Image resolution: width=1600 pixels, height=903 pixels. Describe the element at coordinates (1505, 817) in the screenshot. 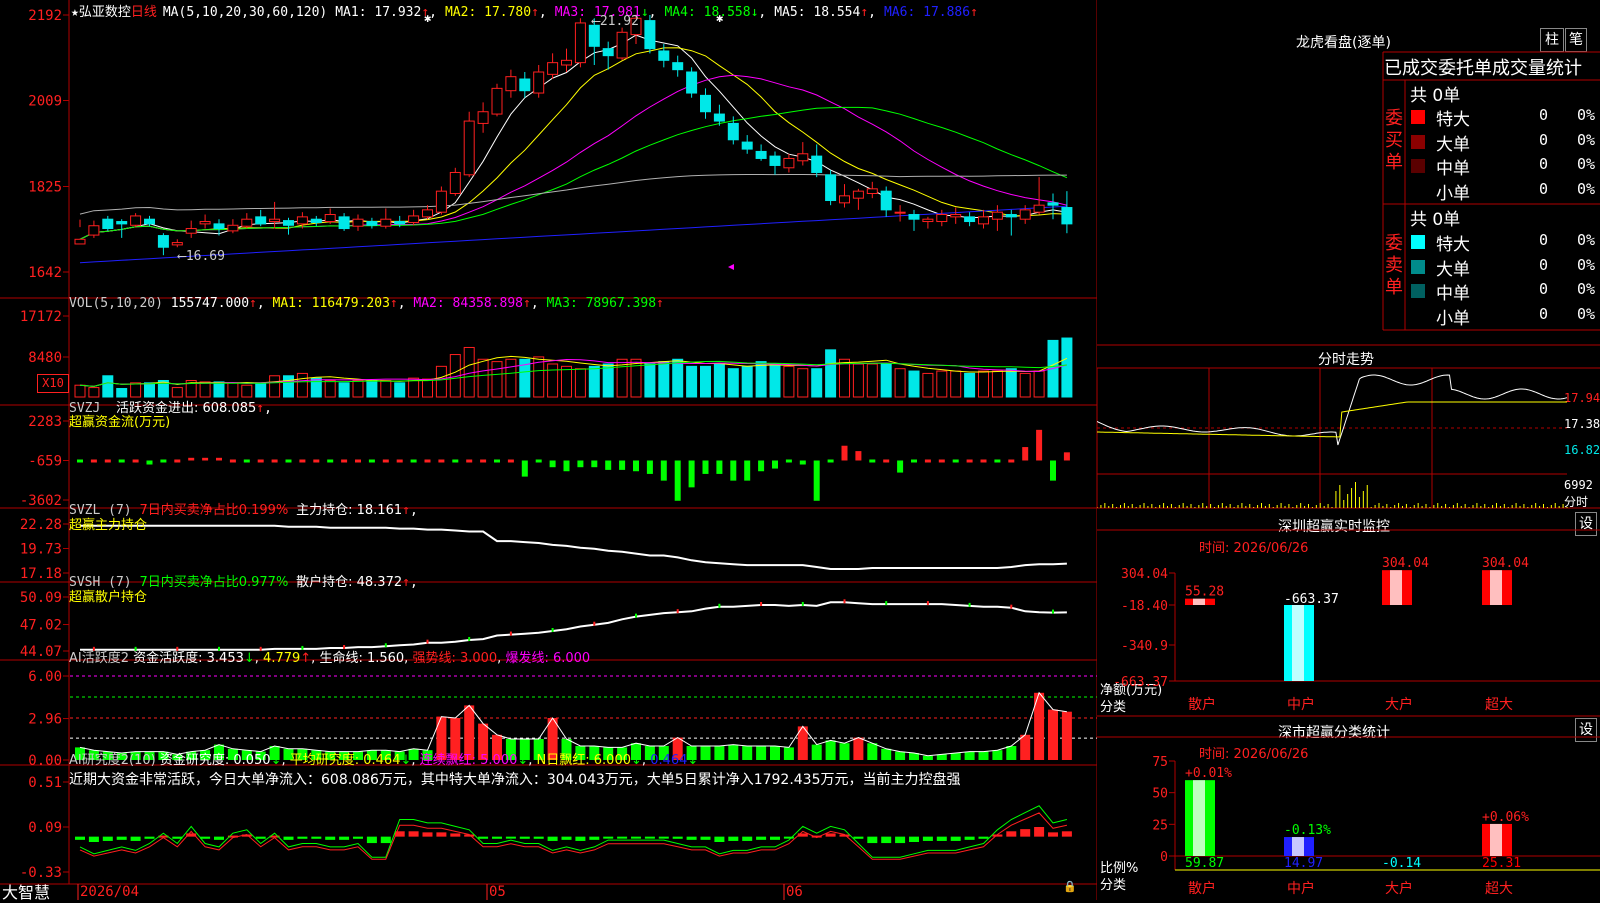

I see `stats-bar-pct: +0.06%` at that location.